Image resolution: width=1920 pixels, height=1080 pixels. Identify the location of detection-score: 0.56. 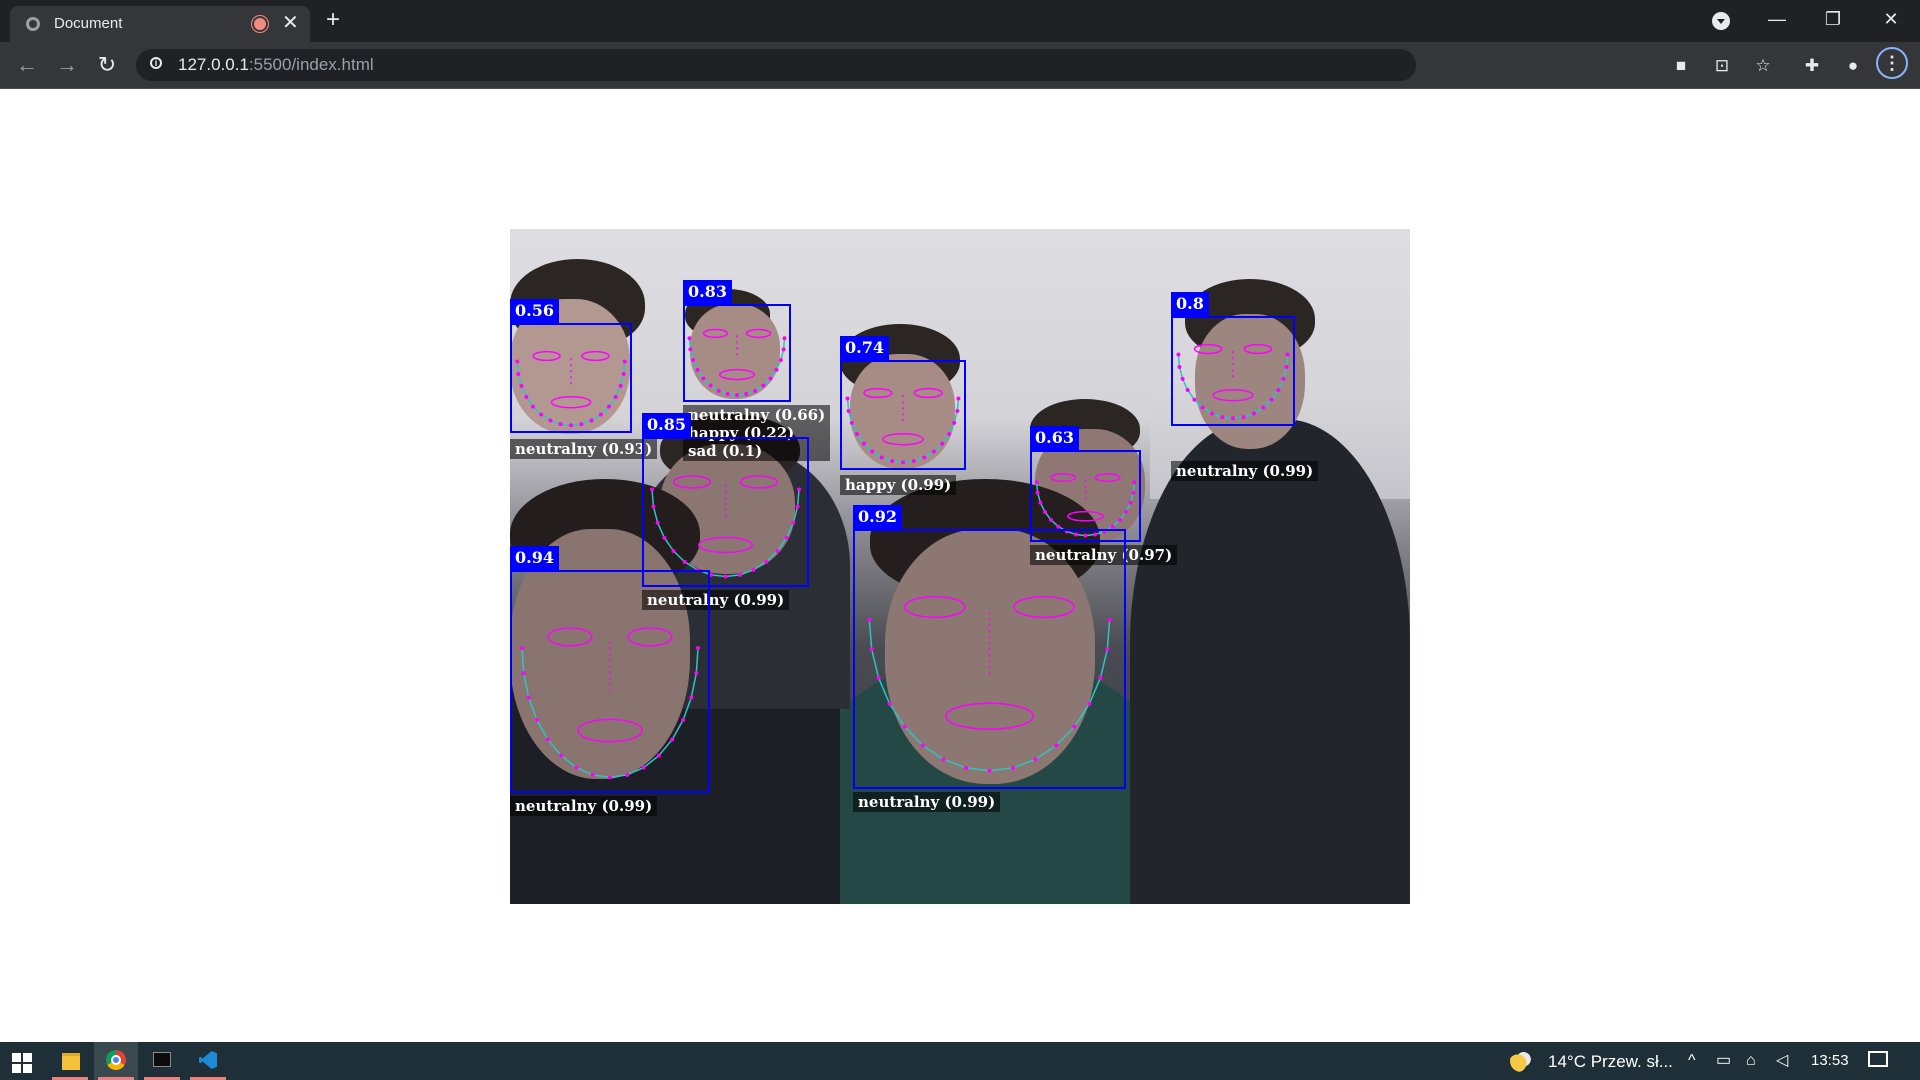
(534, 311).